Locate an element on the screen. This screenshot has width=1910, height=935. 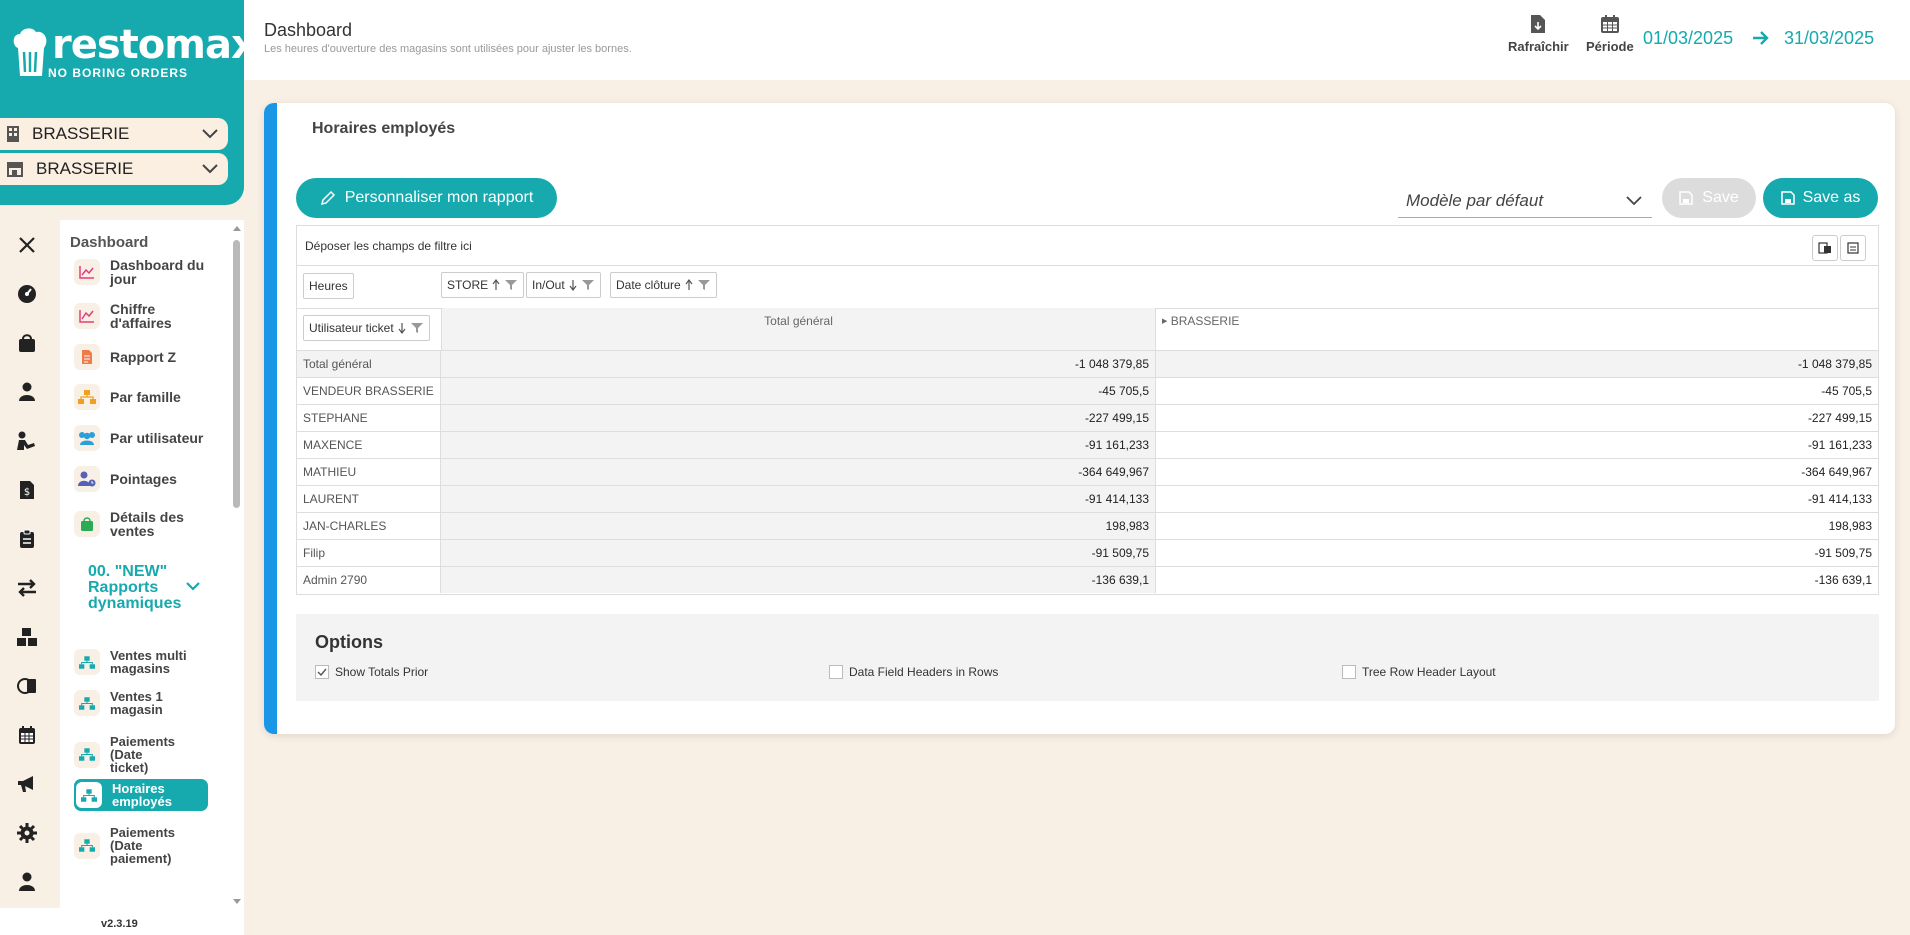
report-title: Horaires employés is located at coordinates (384, 128).